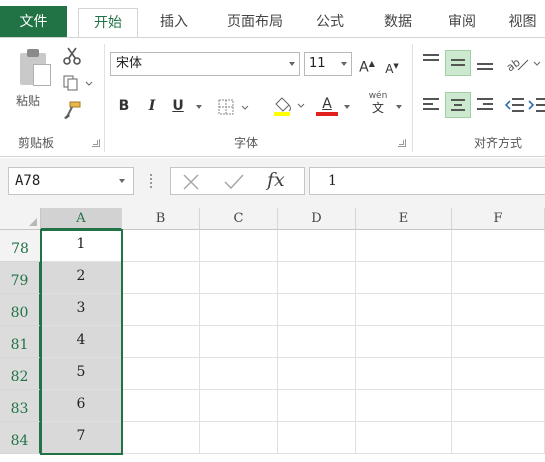 Image resolution: width=545 pixels, height=462 pixels. What do you see at coordinates (191, 182) in the screenshot?
I see `cancel-icon` at bounding box center [191, 182].